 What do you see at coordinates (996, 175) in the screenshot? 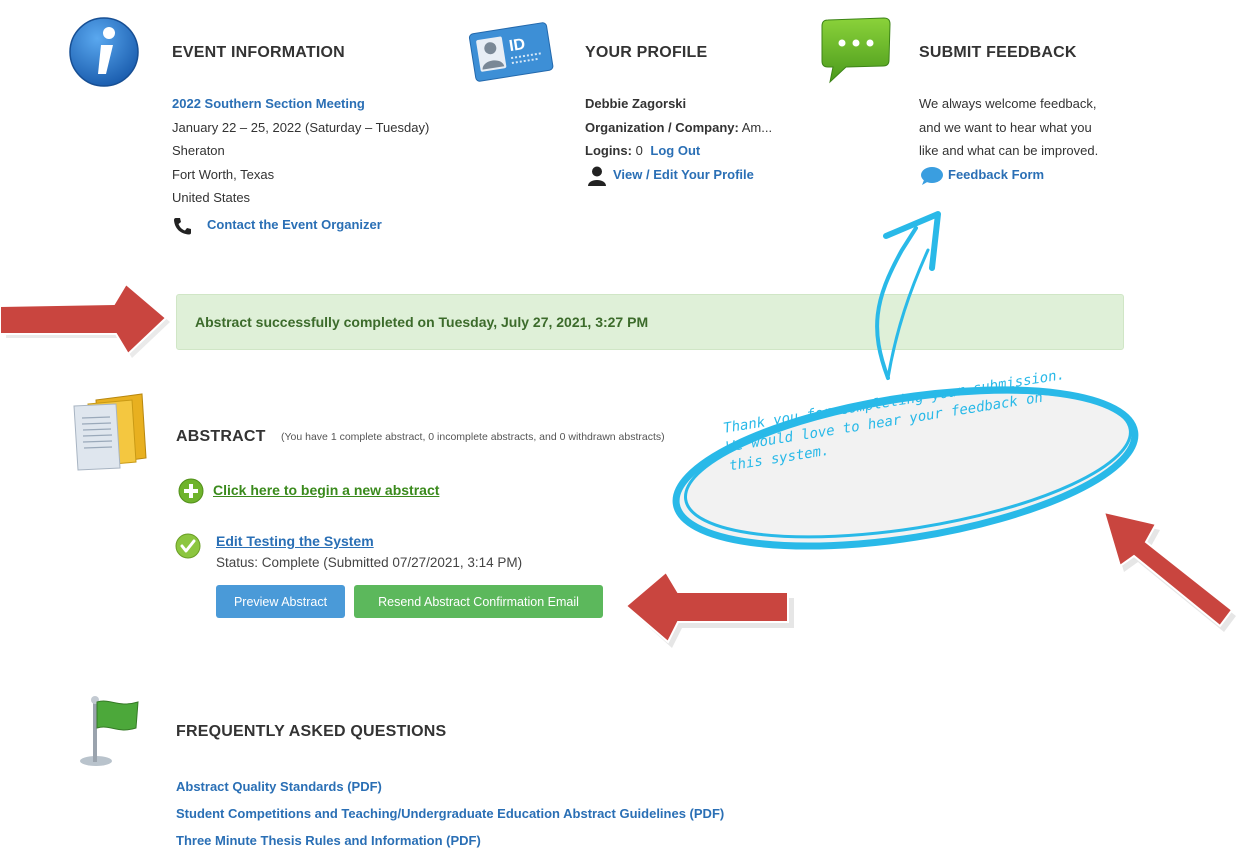
I see `feedback-form-link: Feedback Form` at bounding box center [996, 175].